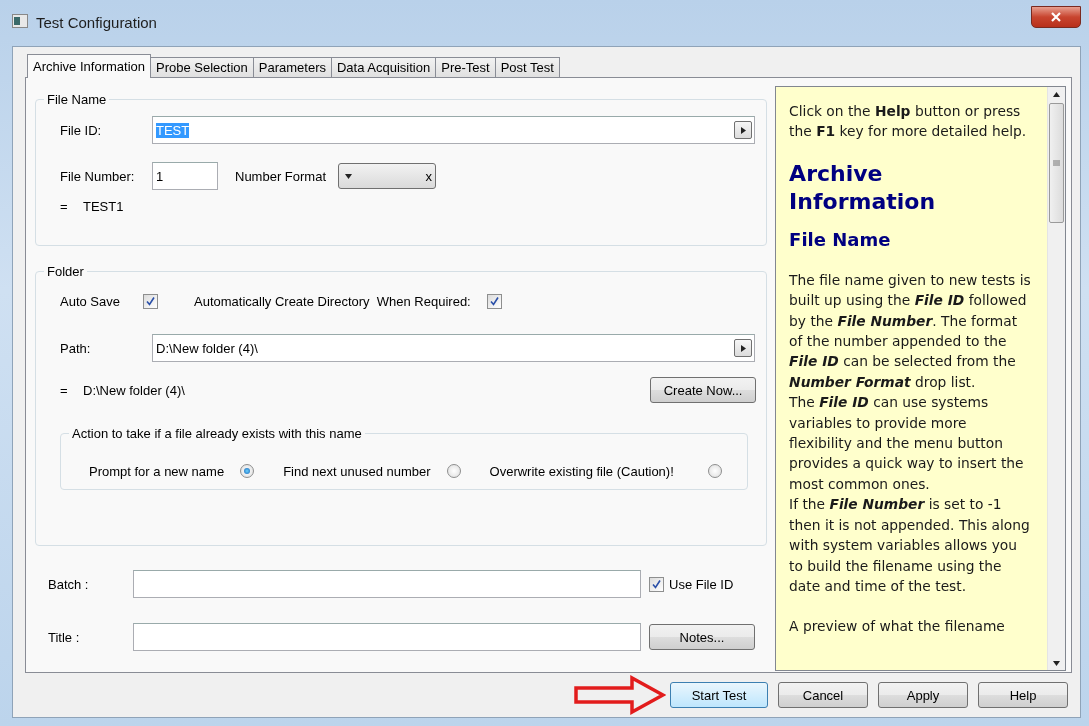  Describe the element at coordinates (527, 67) in the screenshot. I see `tab: Post Test` at that location.